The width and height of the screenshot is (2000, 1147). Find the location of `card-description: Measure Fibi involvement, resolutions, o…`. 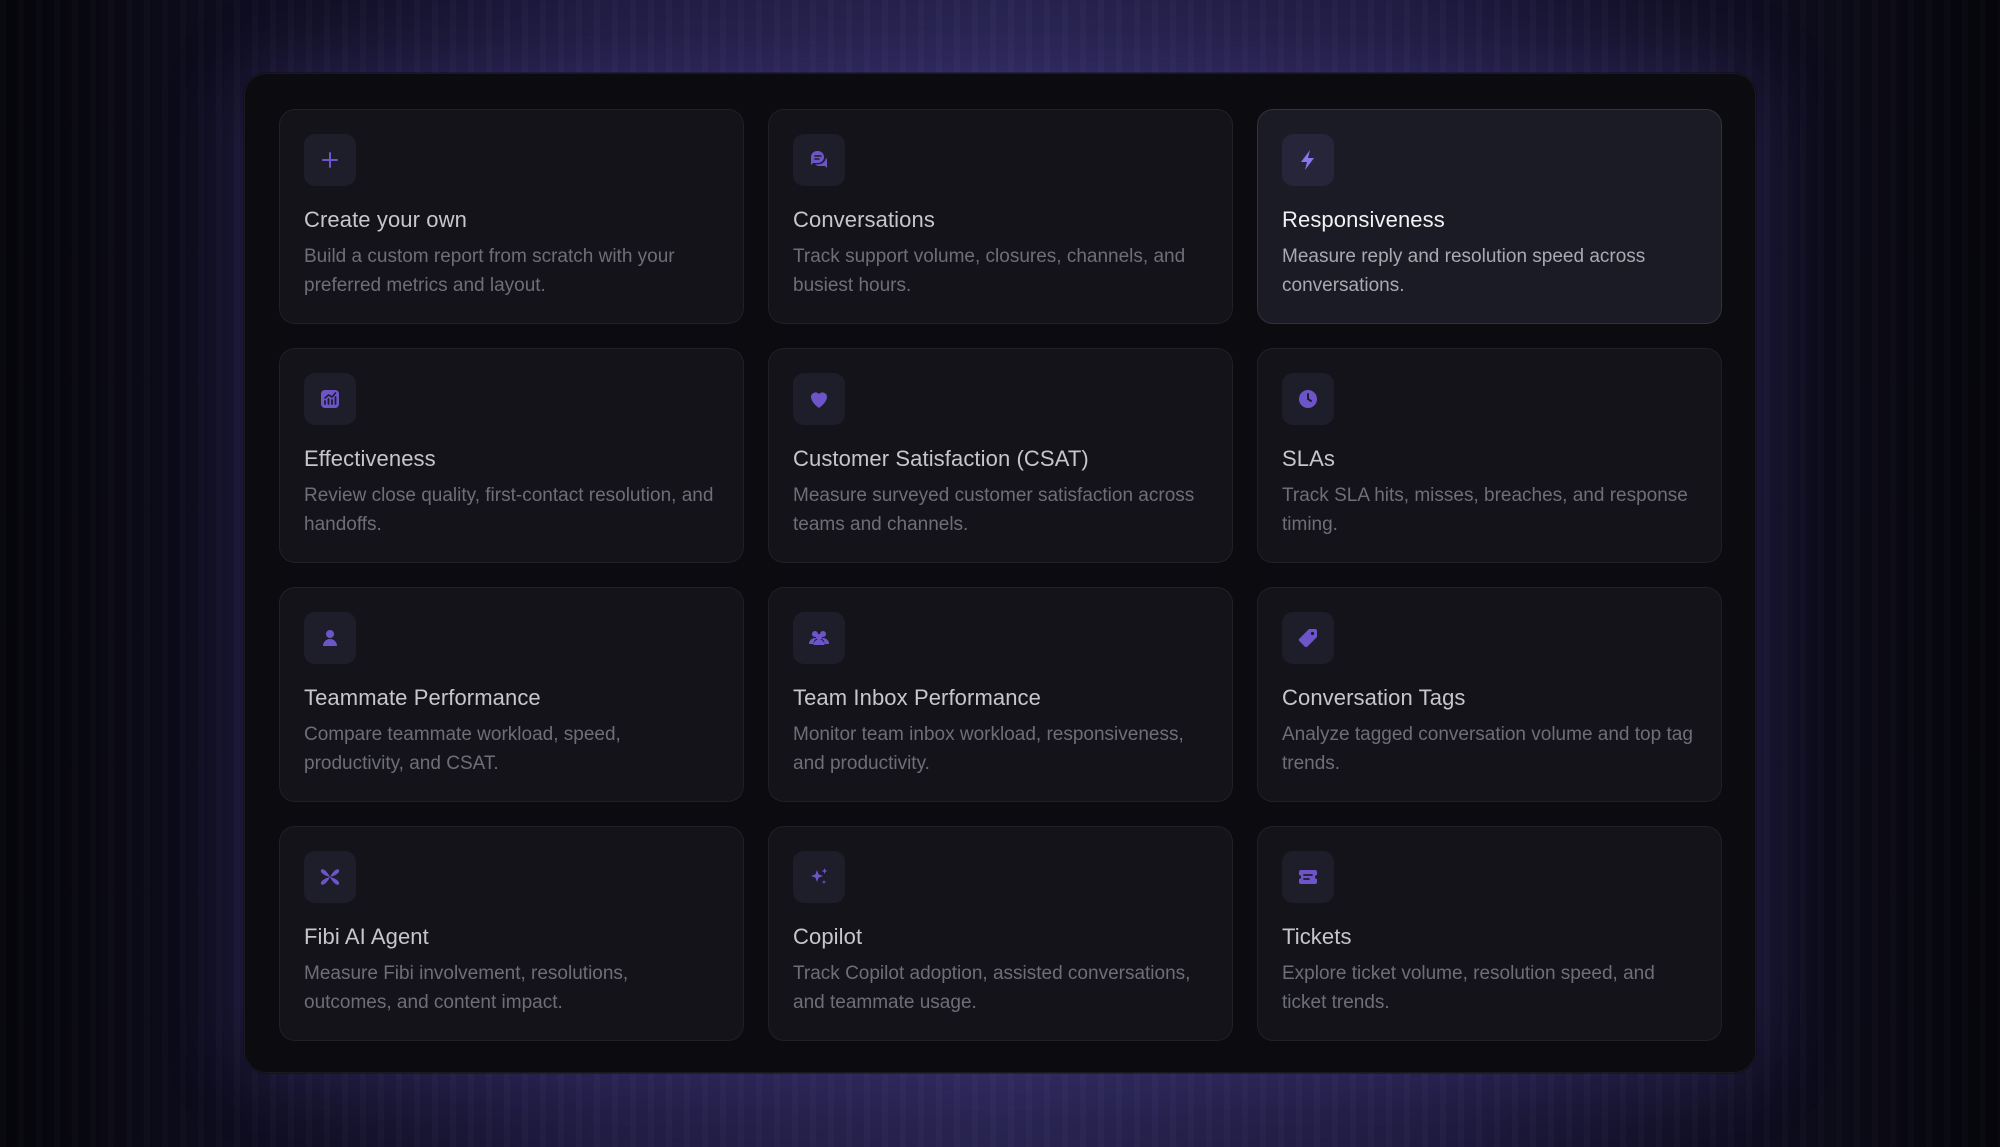

card-description: Measure Fibi involvement, resolutions, o… is located at coordinates (466, 988).